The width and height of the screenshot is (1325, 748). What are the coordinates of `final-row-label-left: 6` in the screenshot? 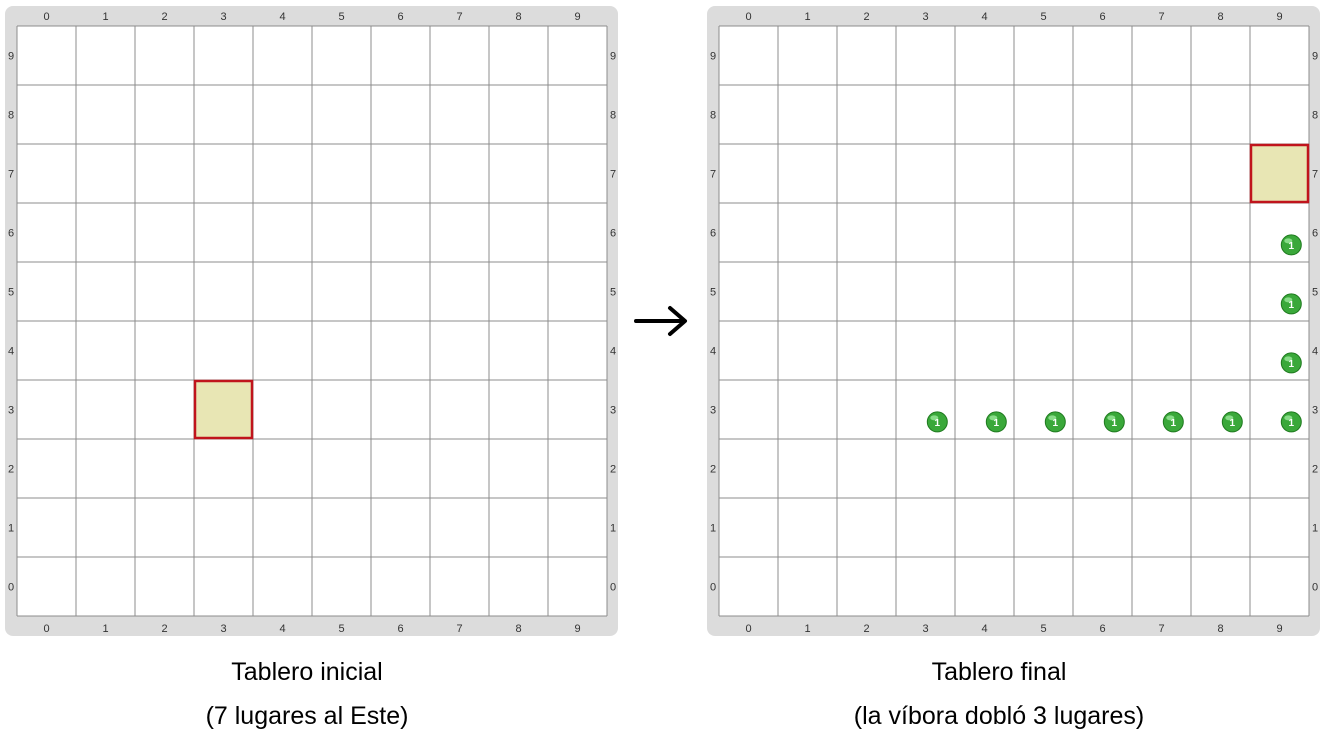 It's located at (713, 234).